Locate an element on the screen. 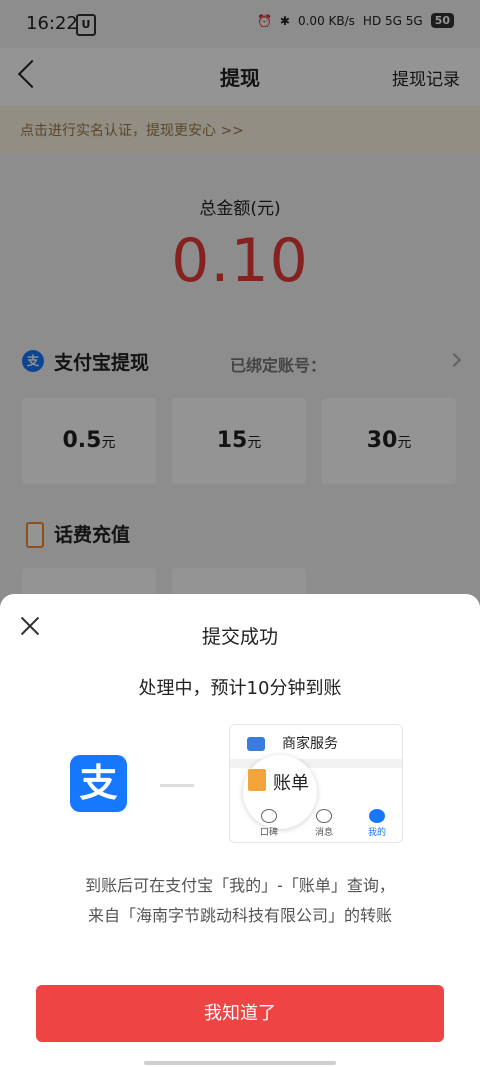  tab-koubei: 口碑 is located at coordinates (269, 823).